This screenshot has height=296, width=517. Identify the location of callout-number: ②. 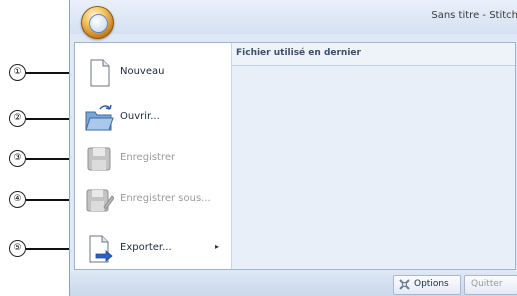
(17, 118).